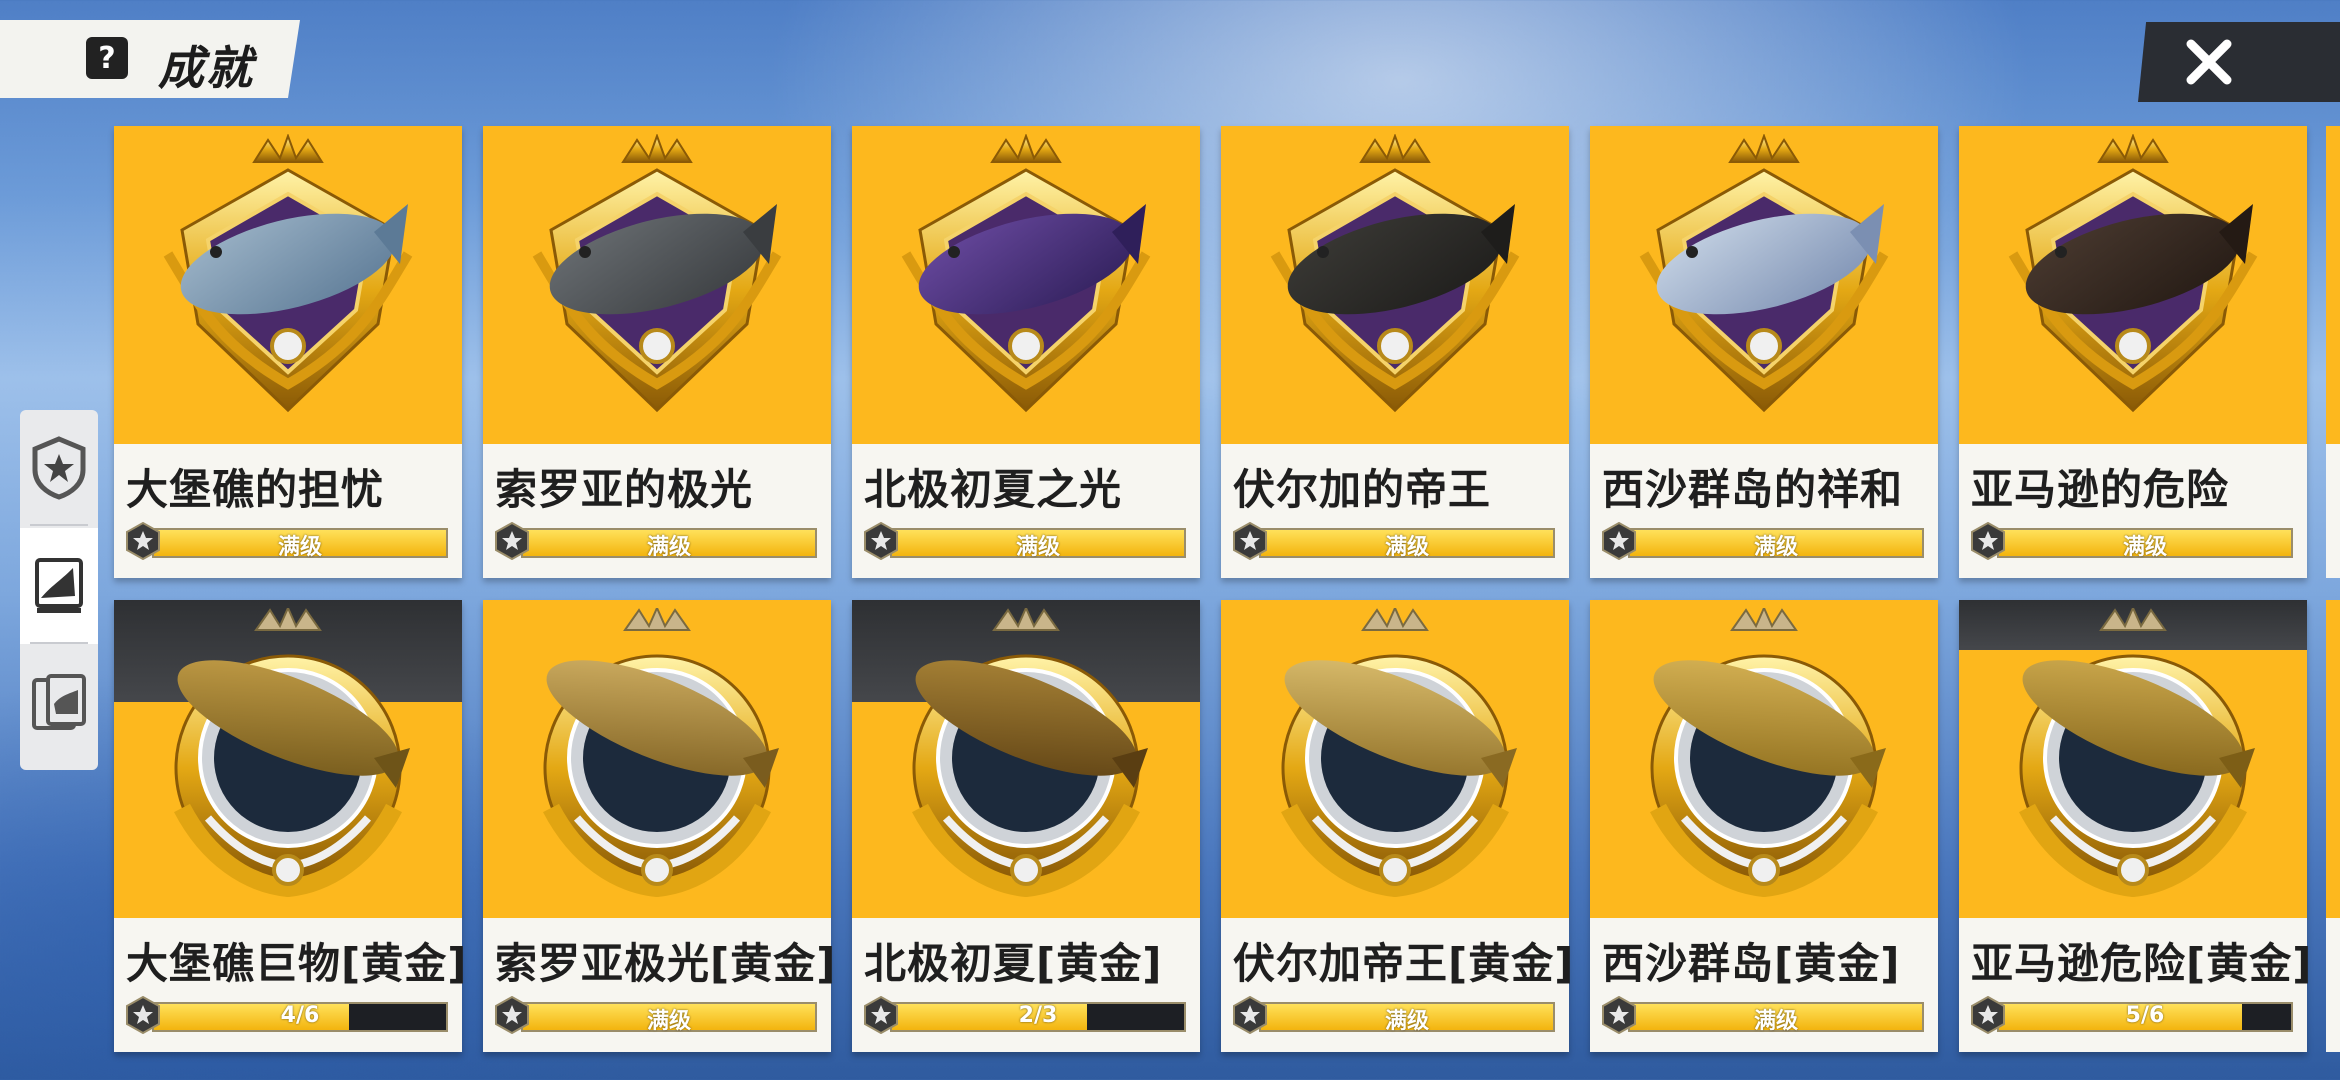  I want to click on achievement-card: 西沙群岛的祥和满级, so click(1764, 352).